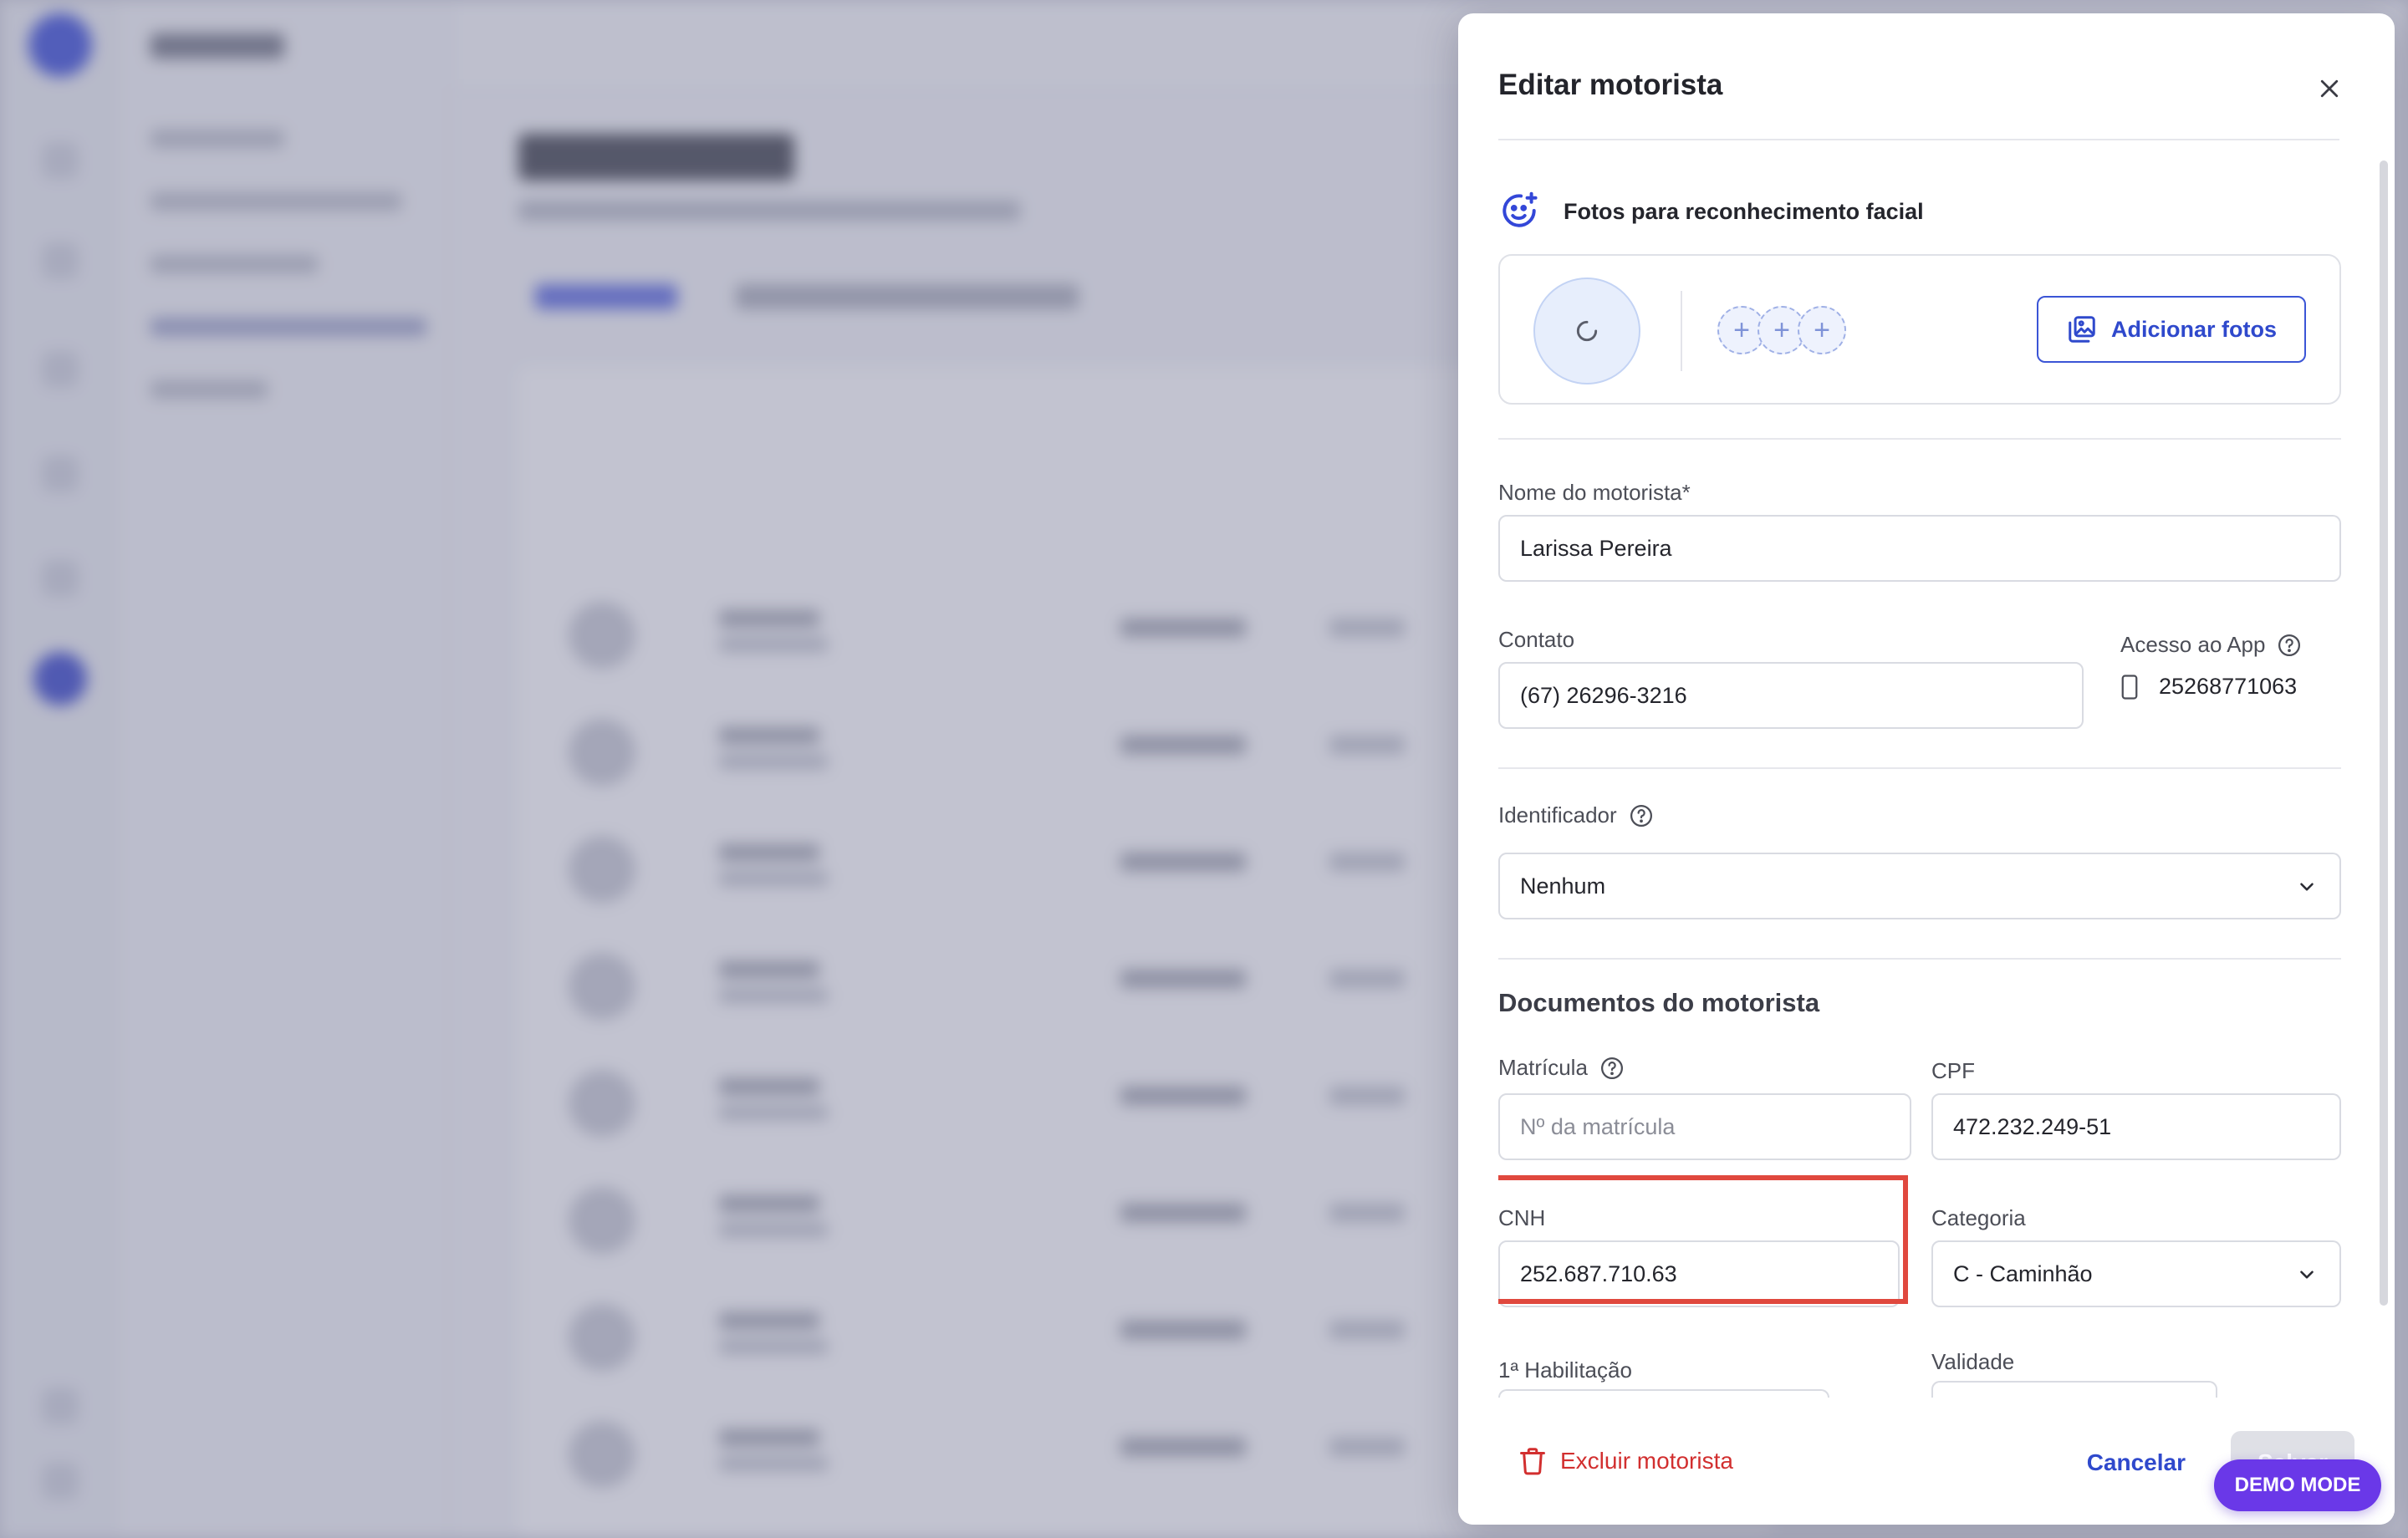 This screenshot has height=1538, width=2408. What do you see at coordinates (2193, 644) in the screenshot?
I see `app-access-label-text: Acesso ao App` at bounding box center [2193, 644].